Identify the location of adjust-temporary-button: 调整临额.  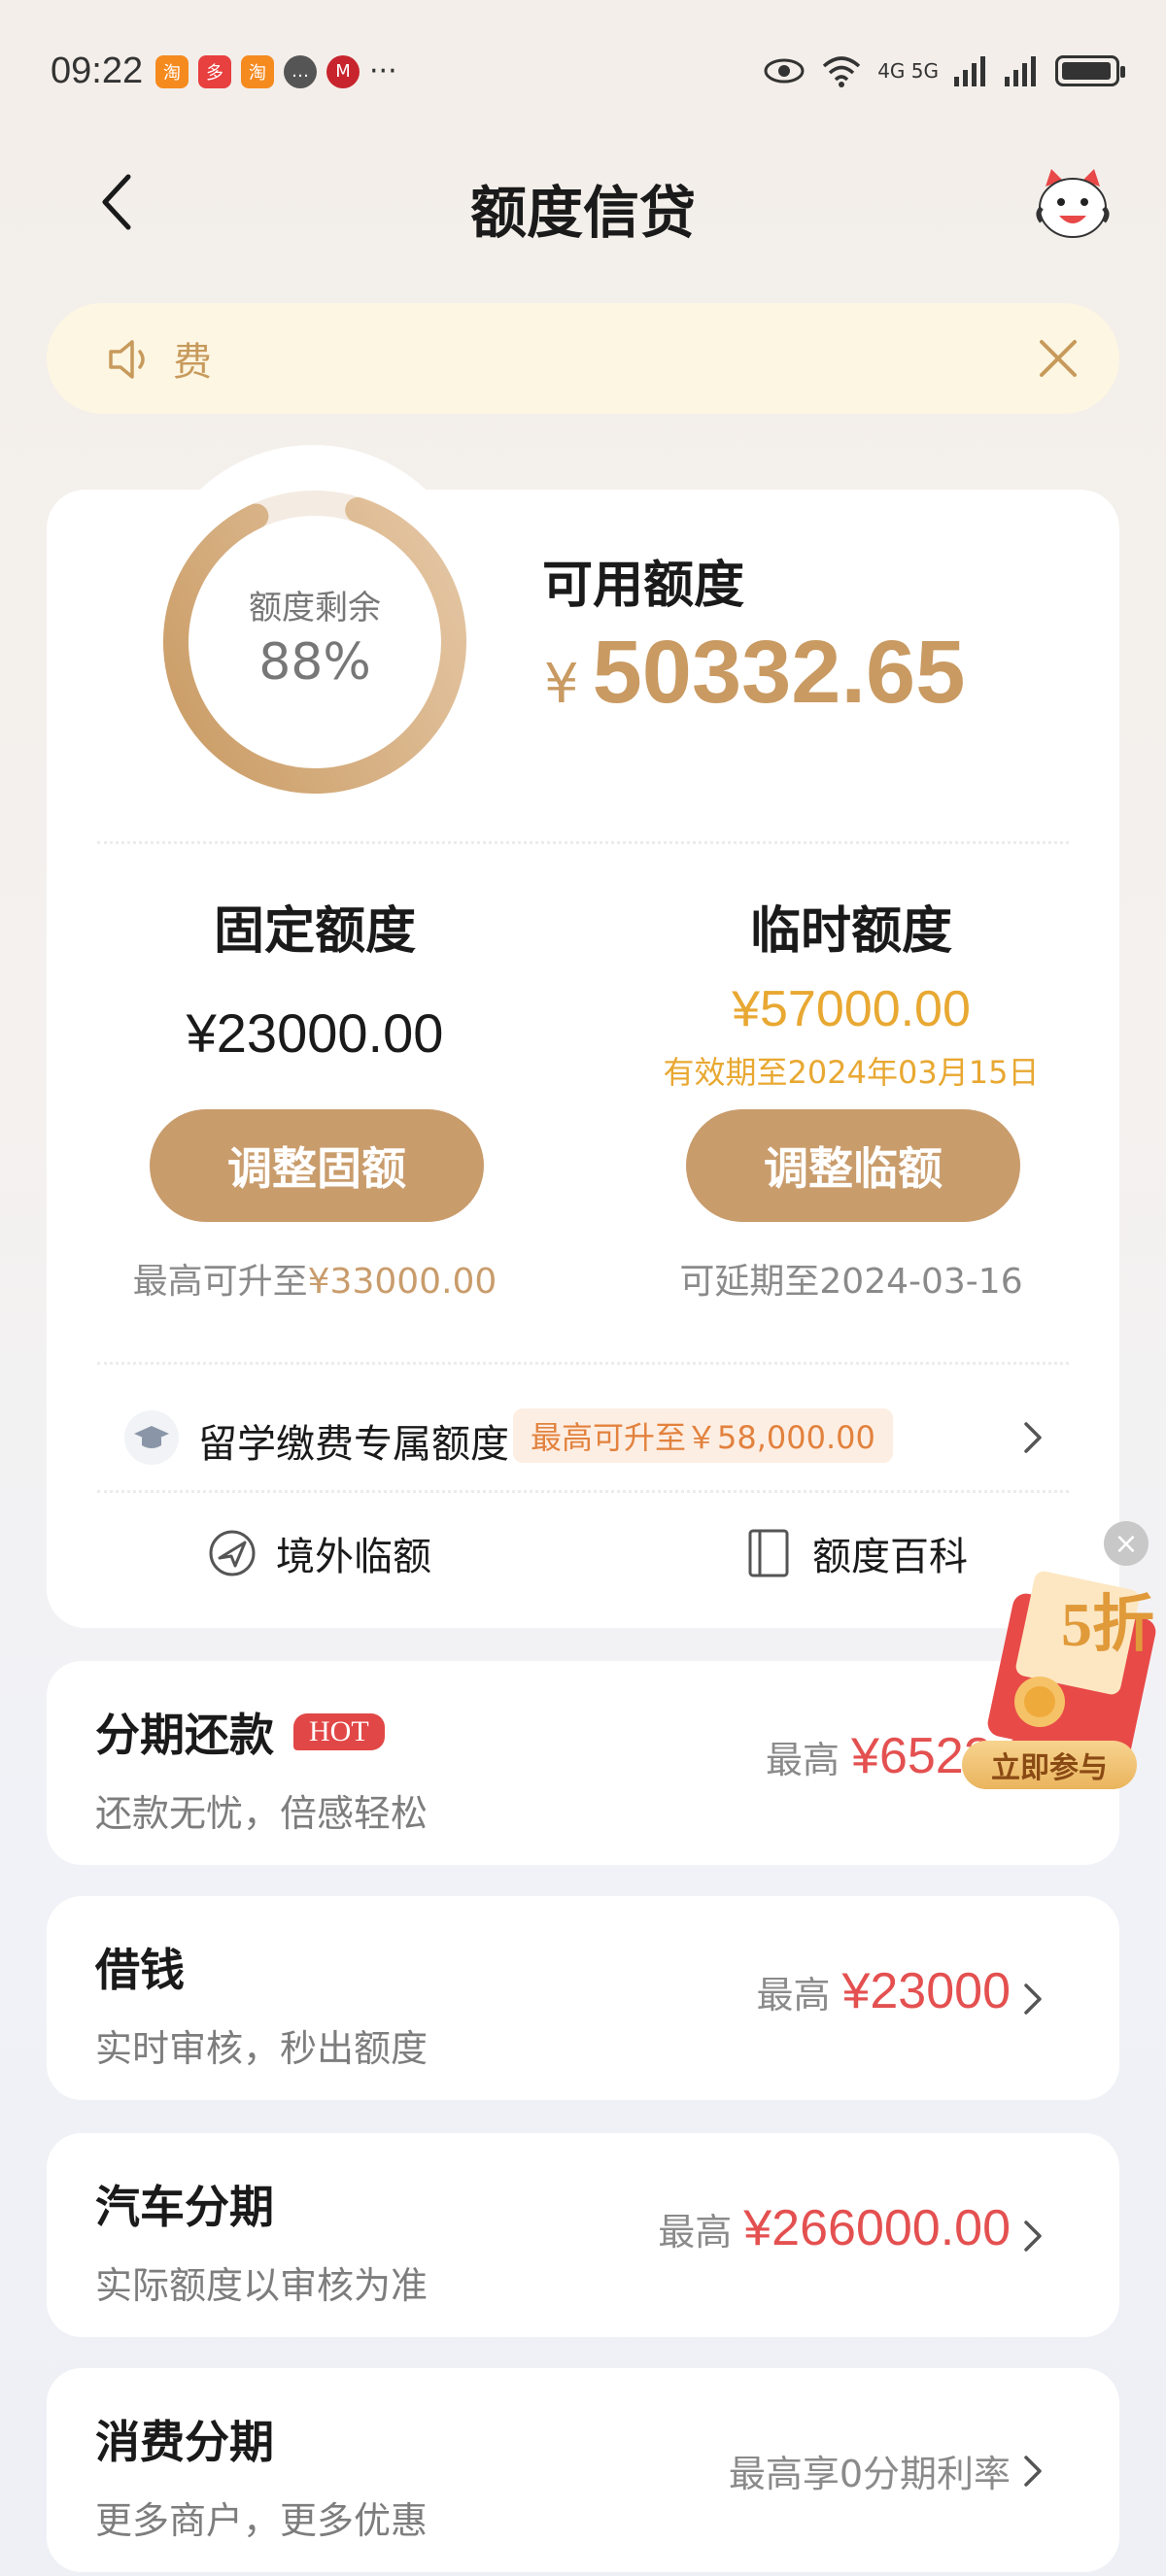
(853, 1165).